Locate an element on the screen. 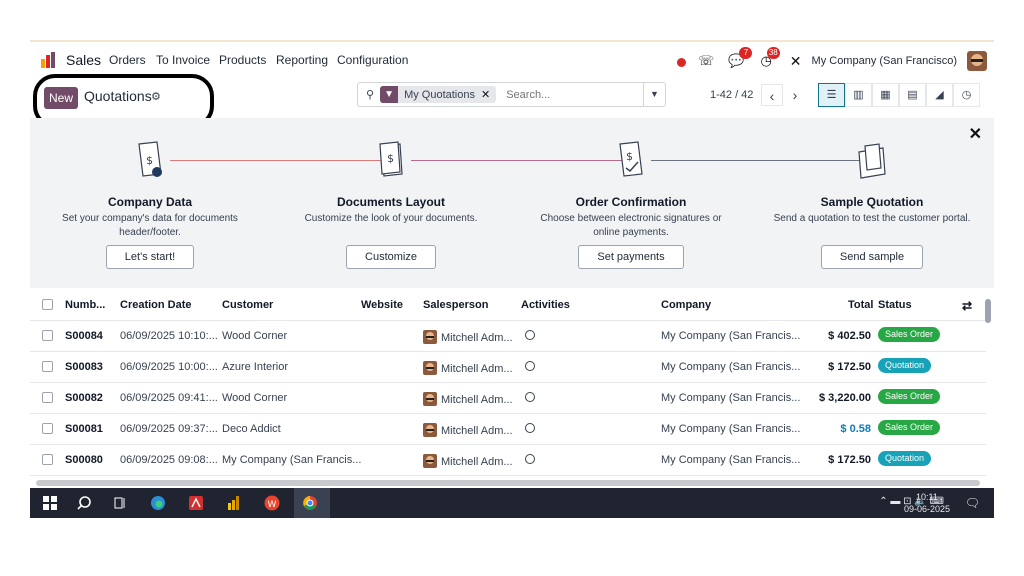  taskbar-clock: 10:11 09-06-2025 is located at coordinates (927, 503).